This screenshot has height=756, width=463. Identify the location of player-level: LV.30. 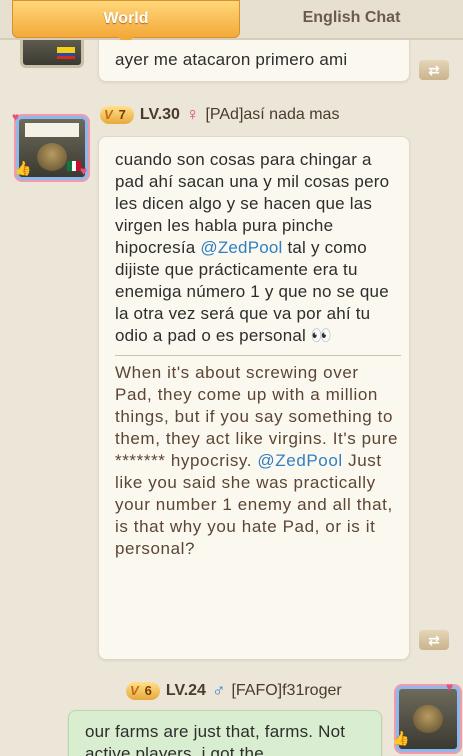
(159, 114).